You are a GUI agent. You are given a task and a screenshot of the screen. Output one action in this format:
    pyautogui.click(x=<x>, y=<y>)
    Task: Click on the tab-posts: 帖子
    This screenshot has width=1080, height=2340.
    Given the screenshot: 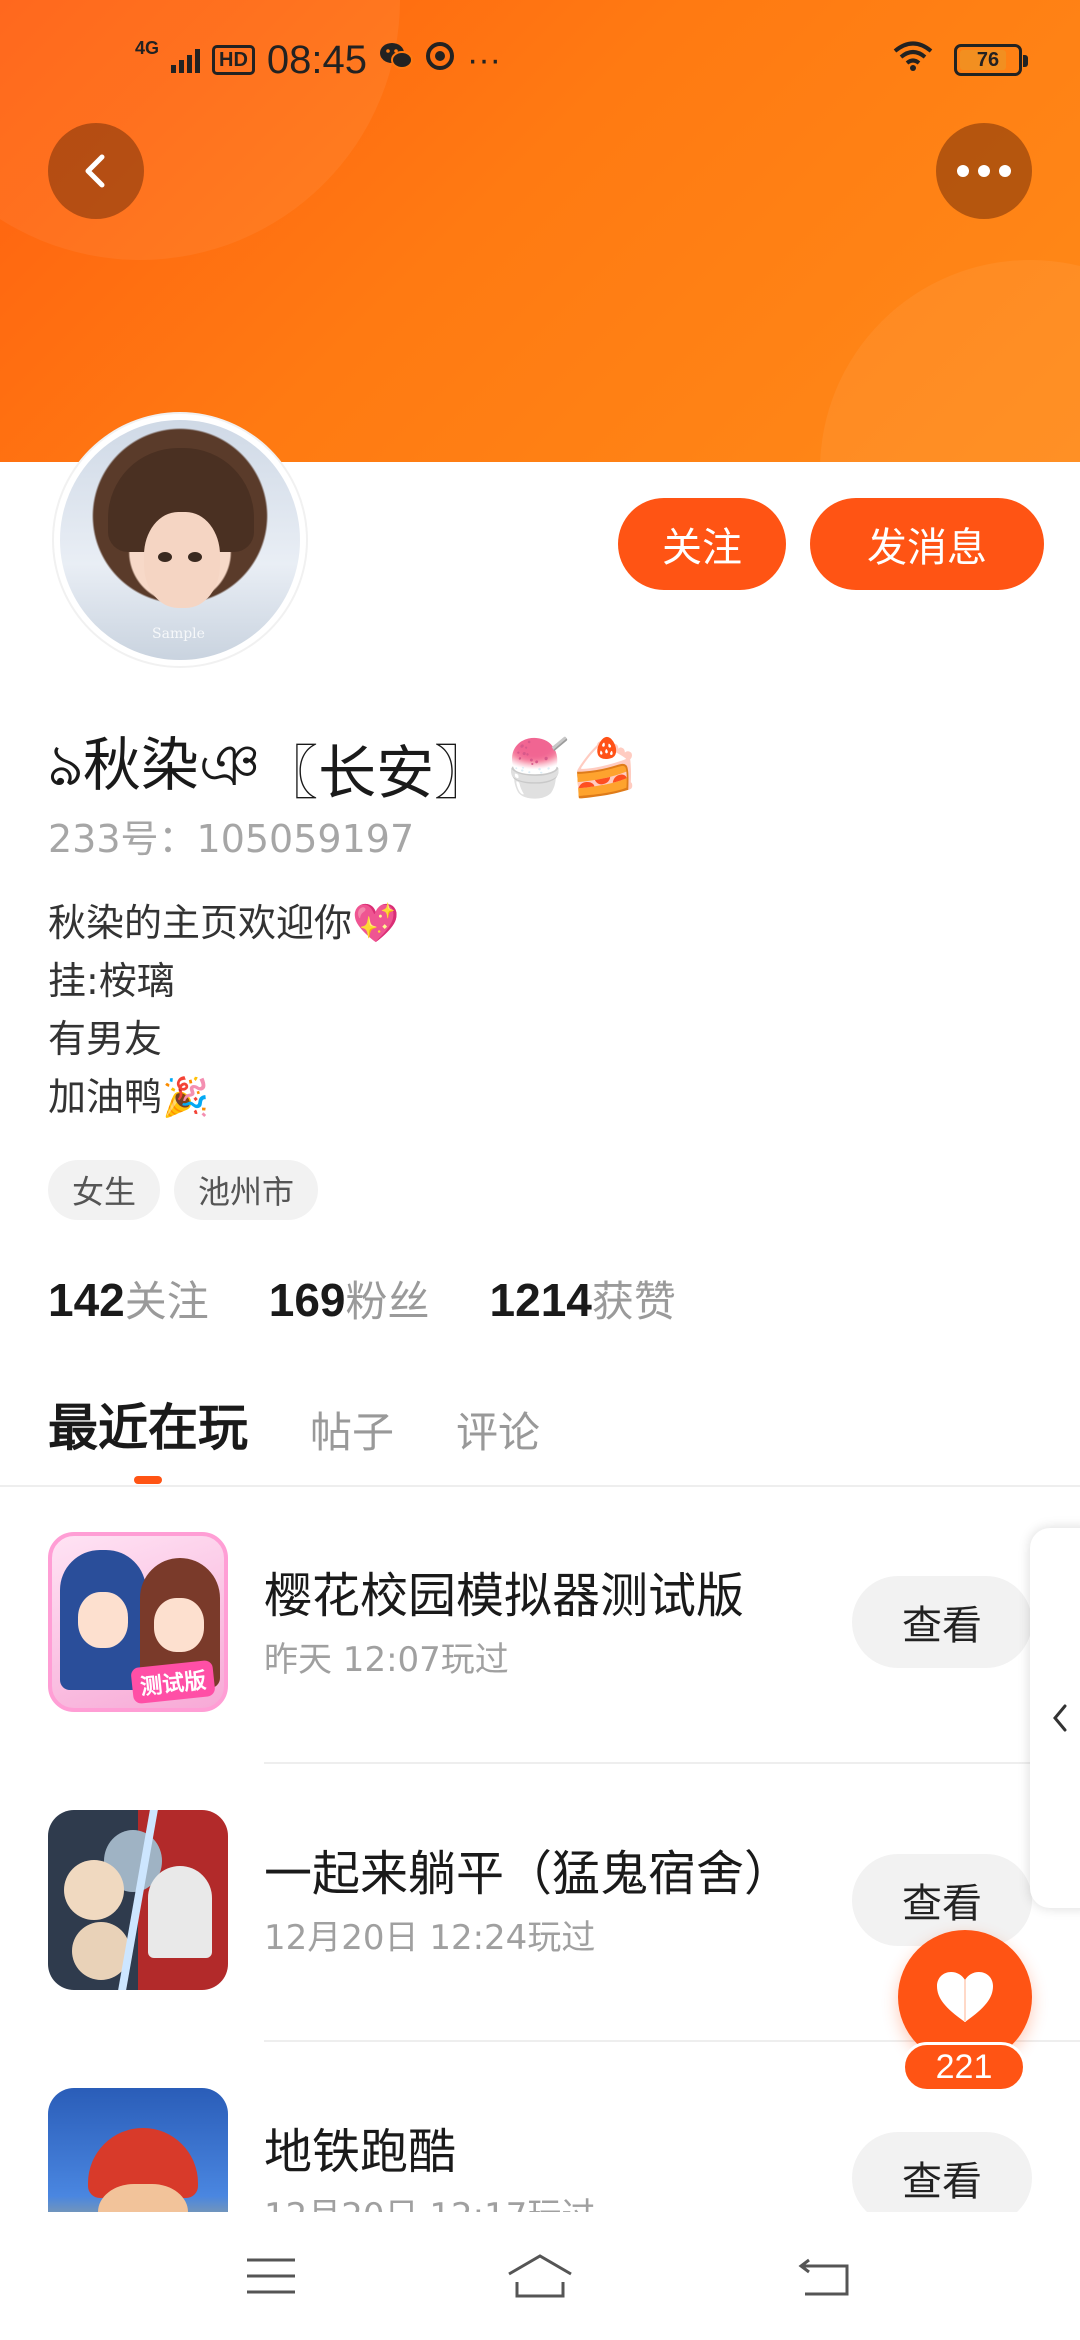 What is the action you would take?
    pyautogui.click(x=352, y=1429)
    